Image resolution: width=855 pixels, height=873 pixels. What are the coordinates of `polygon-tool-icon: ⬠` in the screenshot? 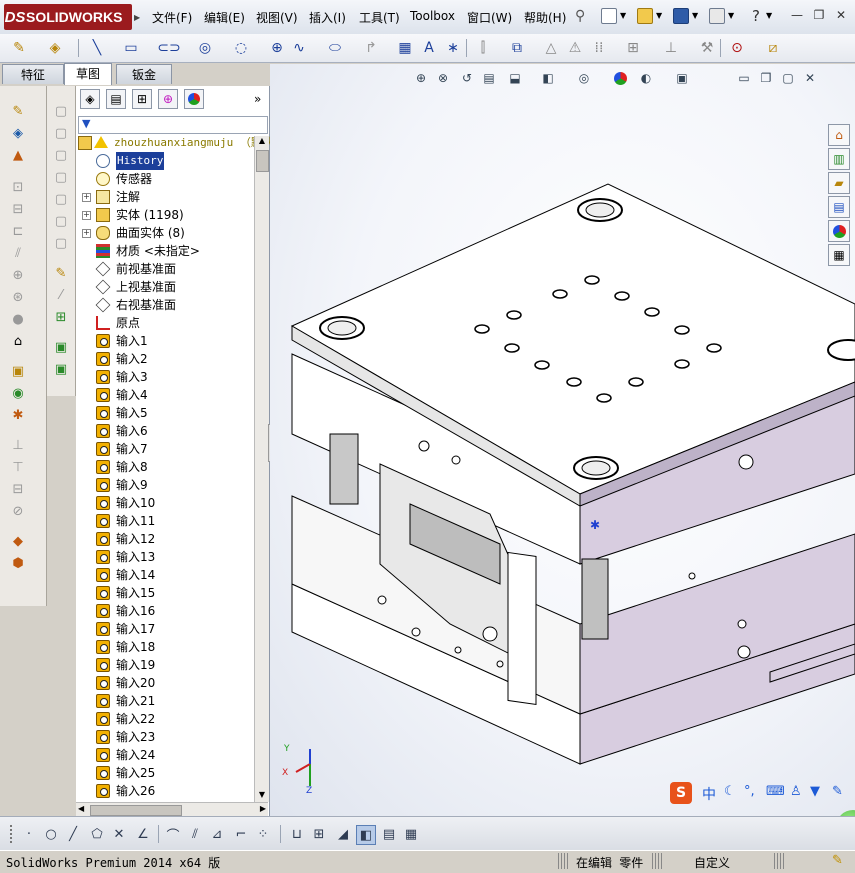 It's located at (97, 834).